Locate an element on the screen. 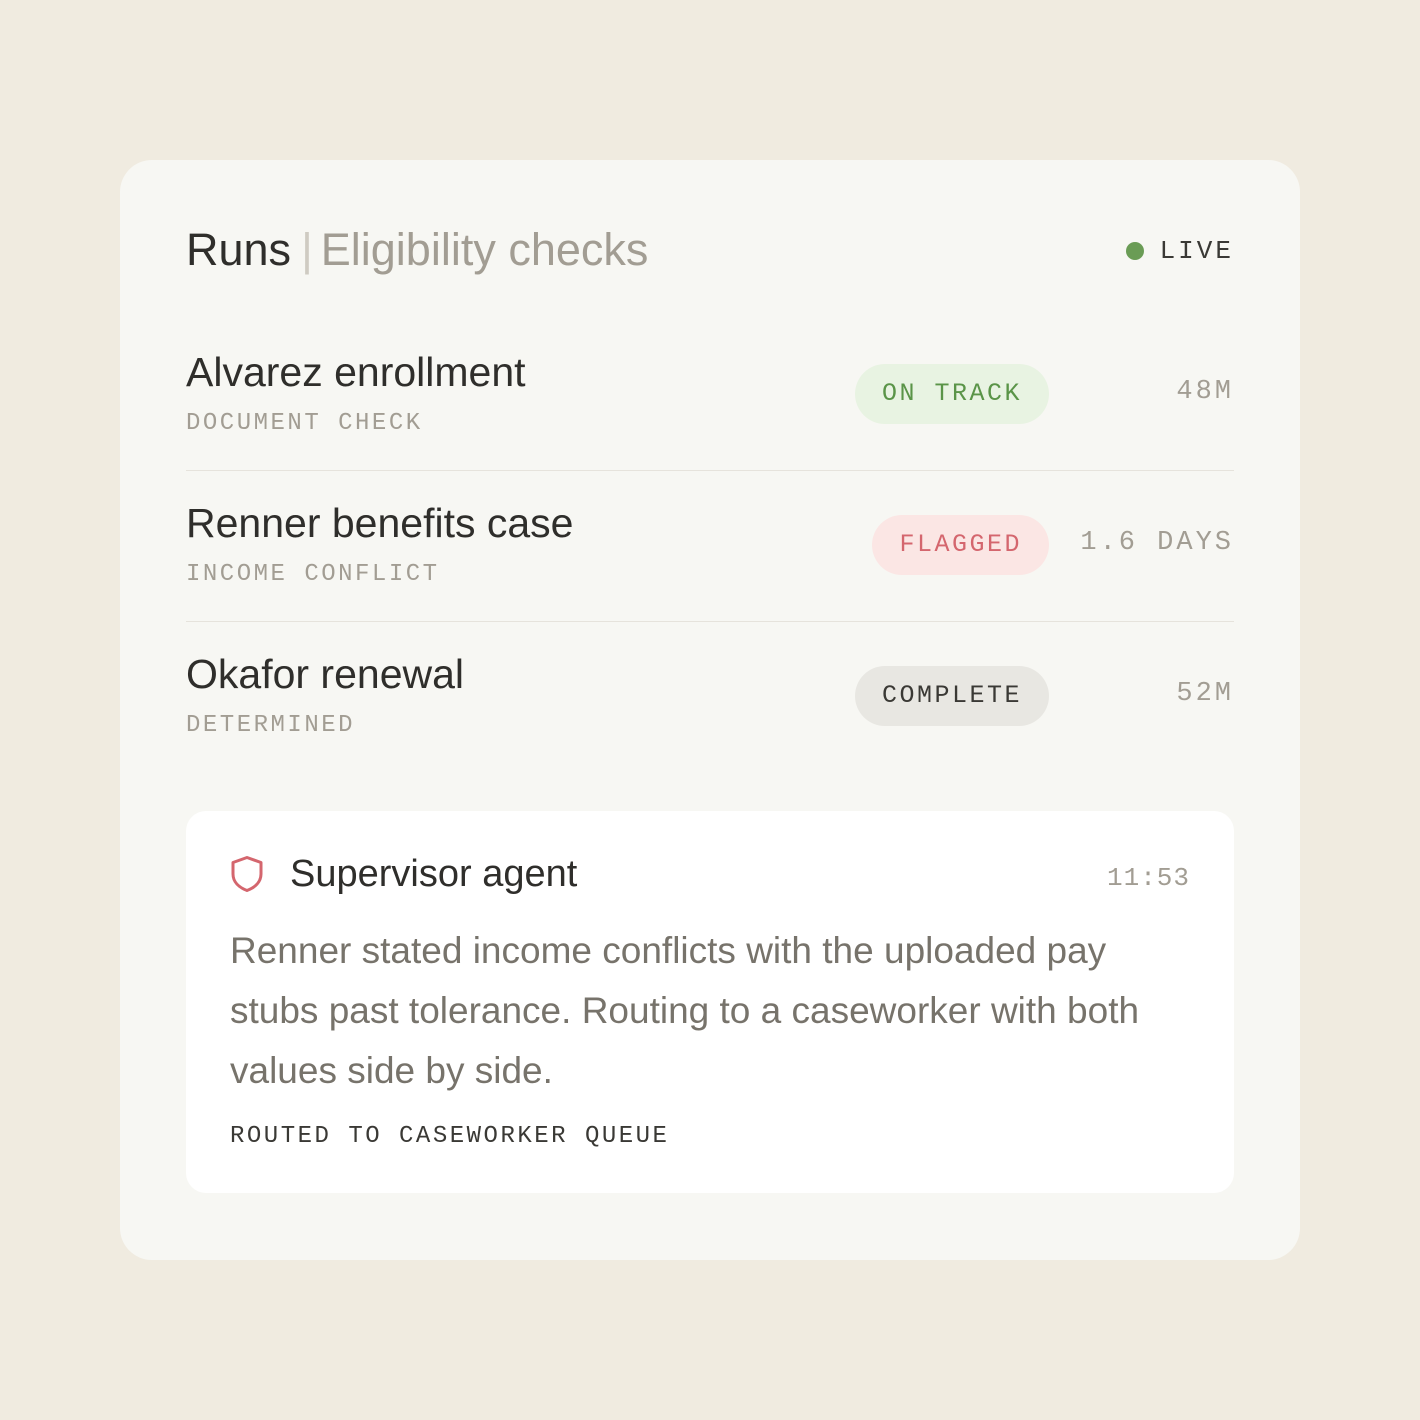  status-badge: COMPLETE is located at coordinates (951, 696).